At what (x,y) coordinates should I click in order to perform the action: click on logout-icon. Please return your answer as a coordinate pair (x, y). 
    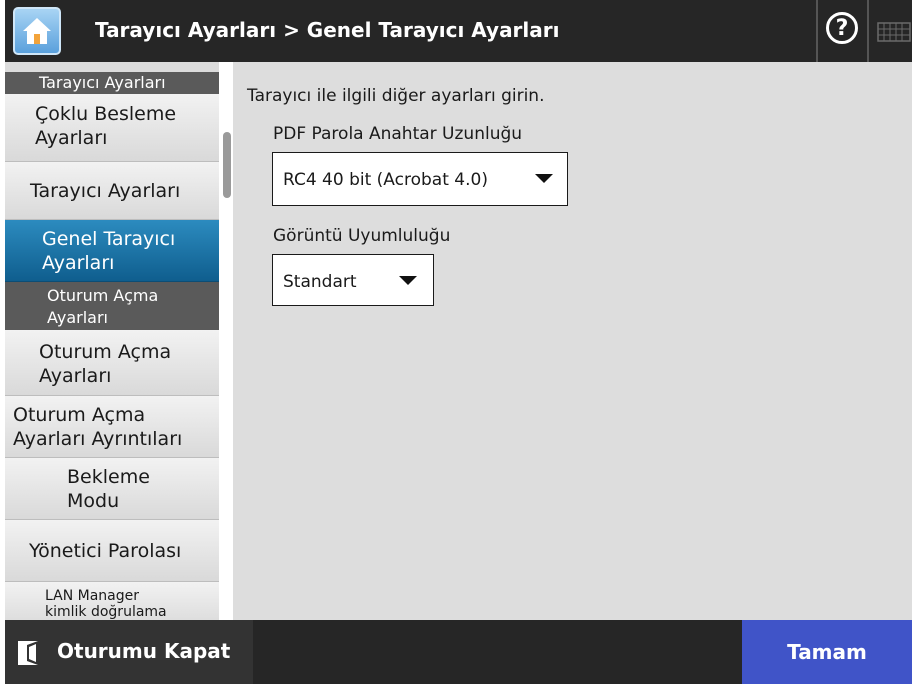
    Looking at the image, I should click on (28, 653).